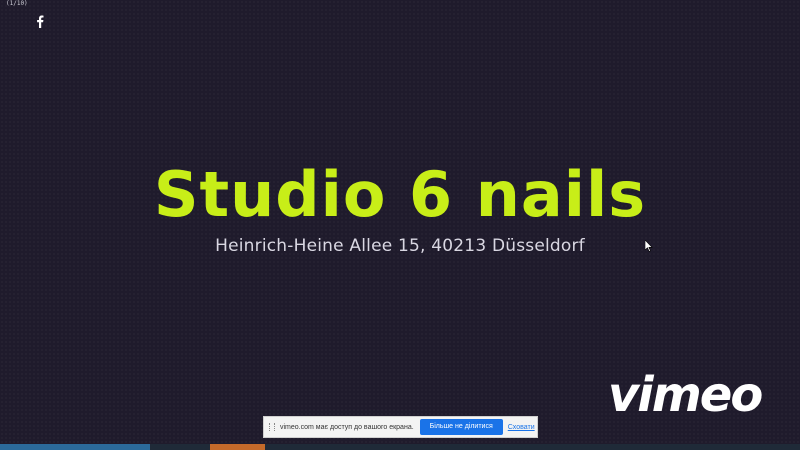 The image size is (800, 450). I want to click on drag-handle-icon, so click(272, 427).